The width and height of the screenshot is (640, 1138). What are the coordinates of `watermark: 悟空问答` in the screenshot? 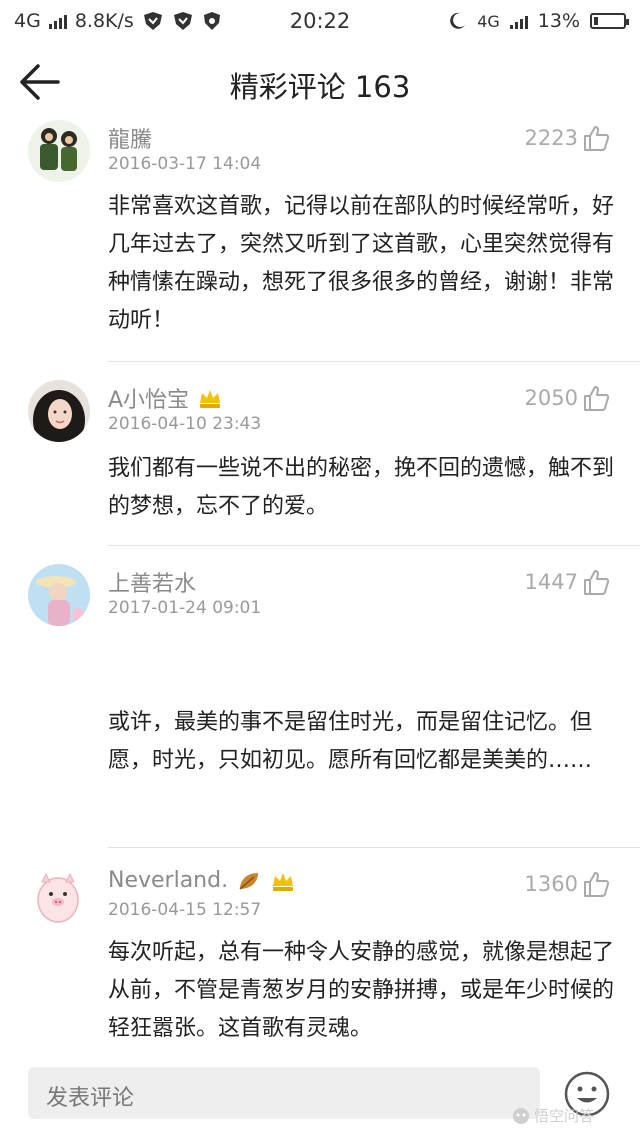 It's located at (553, 1115).